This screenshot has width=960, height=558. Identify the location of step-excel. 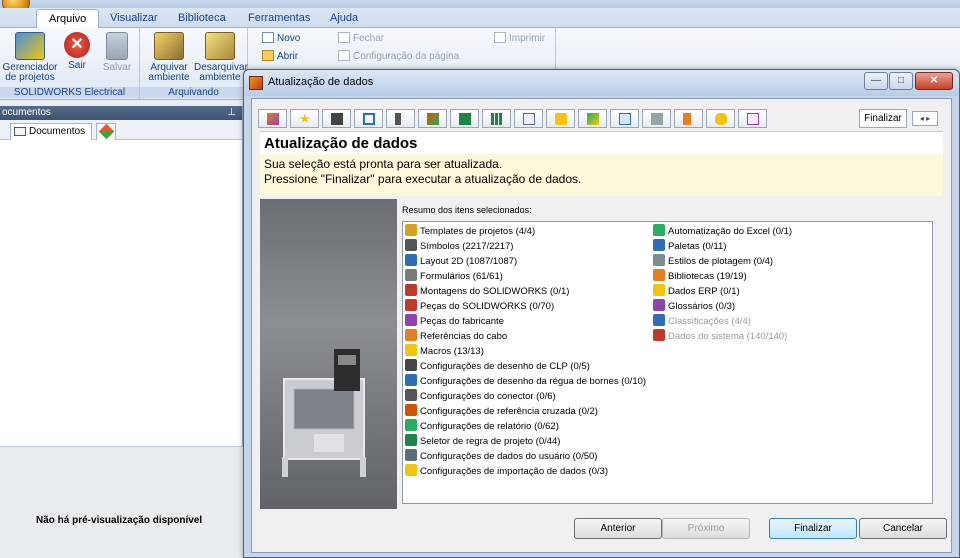
(592, 118).